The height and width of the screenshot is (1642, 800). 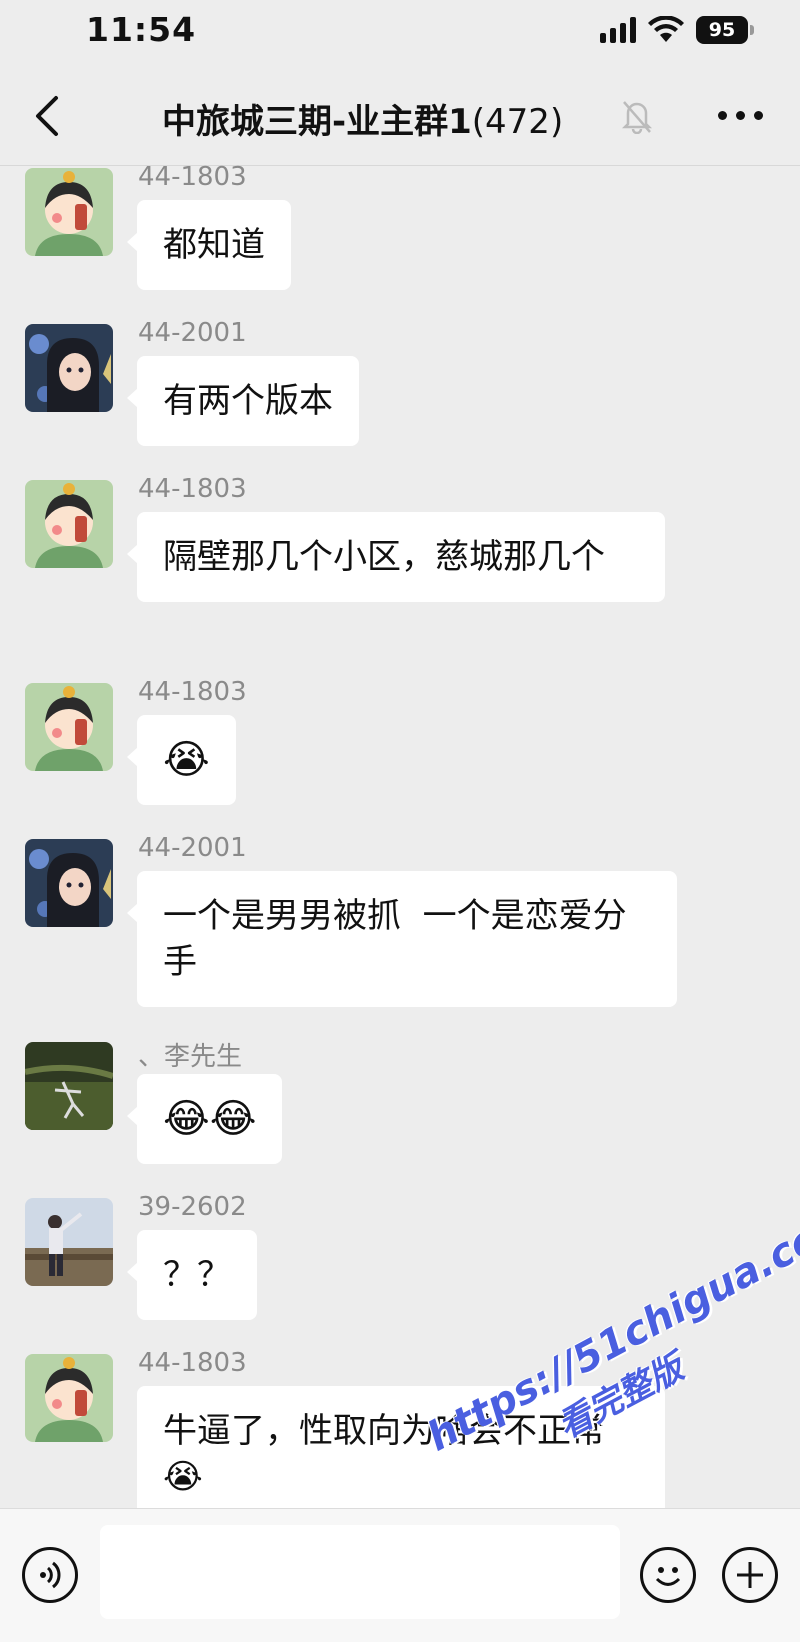 What do you see at coordinates (69, 1086) in the screenshot?
I see `avatar-photo-grass` at bounding box center [69, 1086].